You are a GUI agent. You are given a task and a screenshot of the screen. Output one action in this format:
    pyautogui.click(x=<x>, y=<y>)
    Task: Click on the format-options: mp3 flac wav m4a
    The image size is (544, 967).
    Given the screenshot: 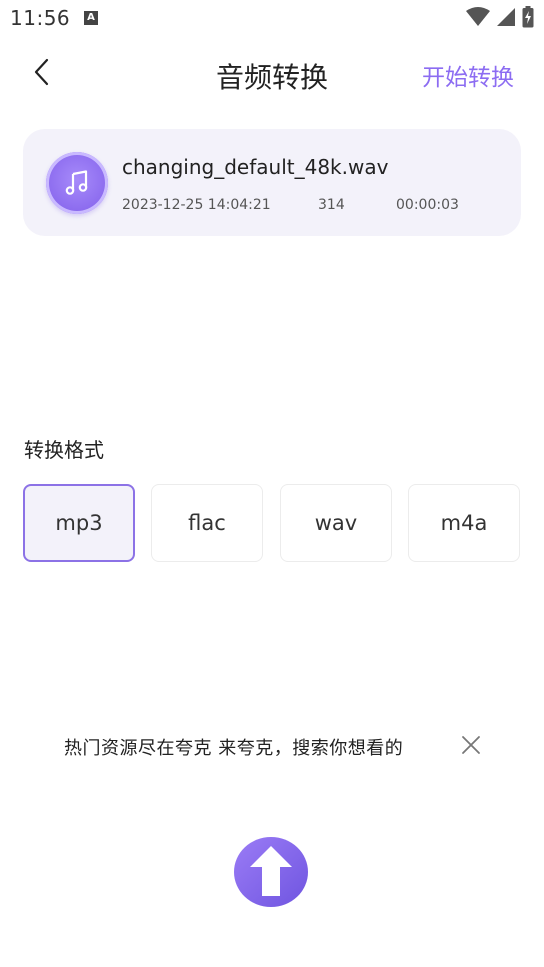 What is the action you would take?
    pyautogui.click(x=272, y=523)
    